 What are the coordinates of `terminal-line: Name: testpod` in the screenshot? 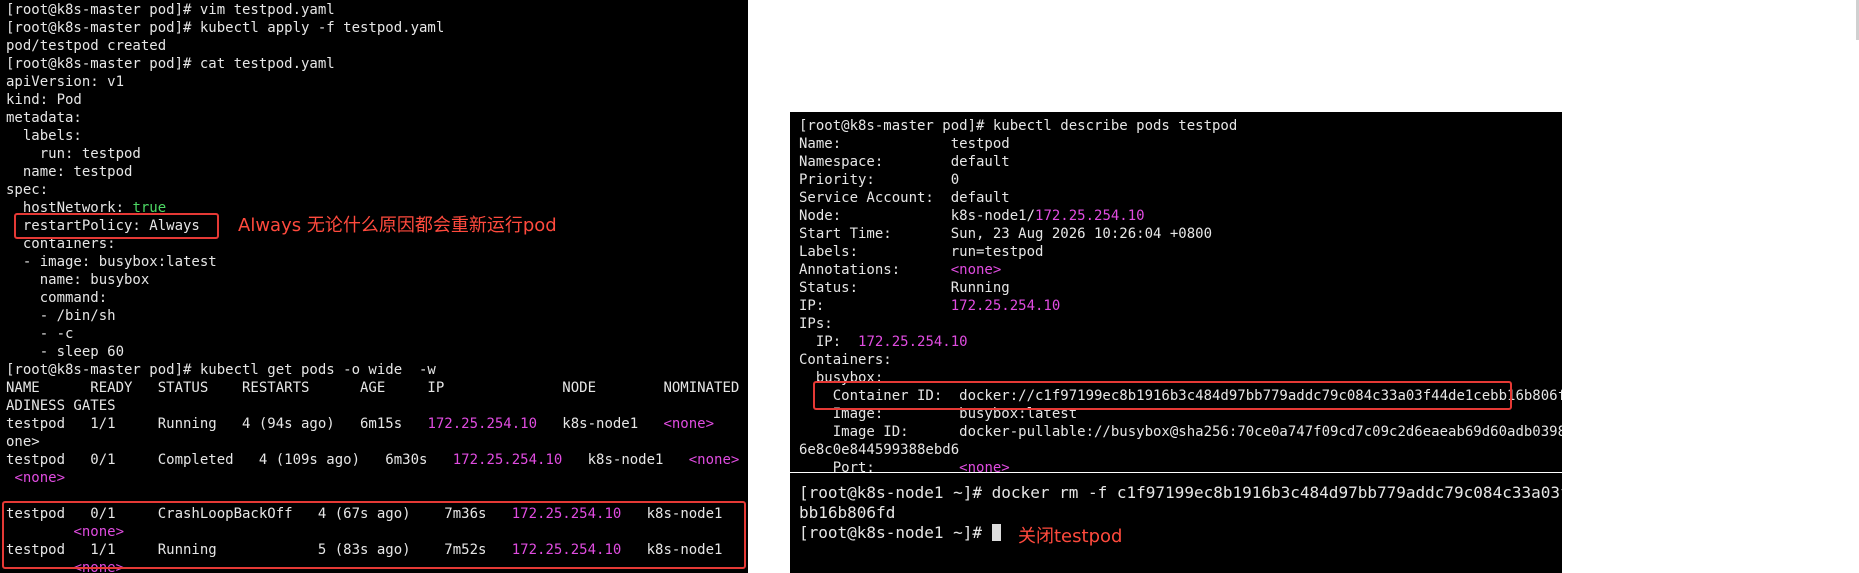 It's located at (1180, 144).